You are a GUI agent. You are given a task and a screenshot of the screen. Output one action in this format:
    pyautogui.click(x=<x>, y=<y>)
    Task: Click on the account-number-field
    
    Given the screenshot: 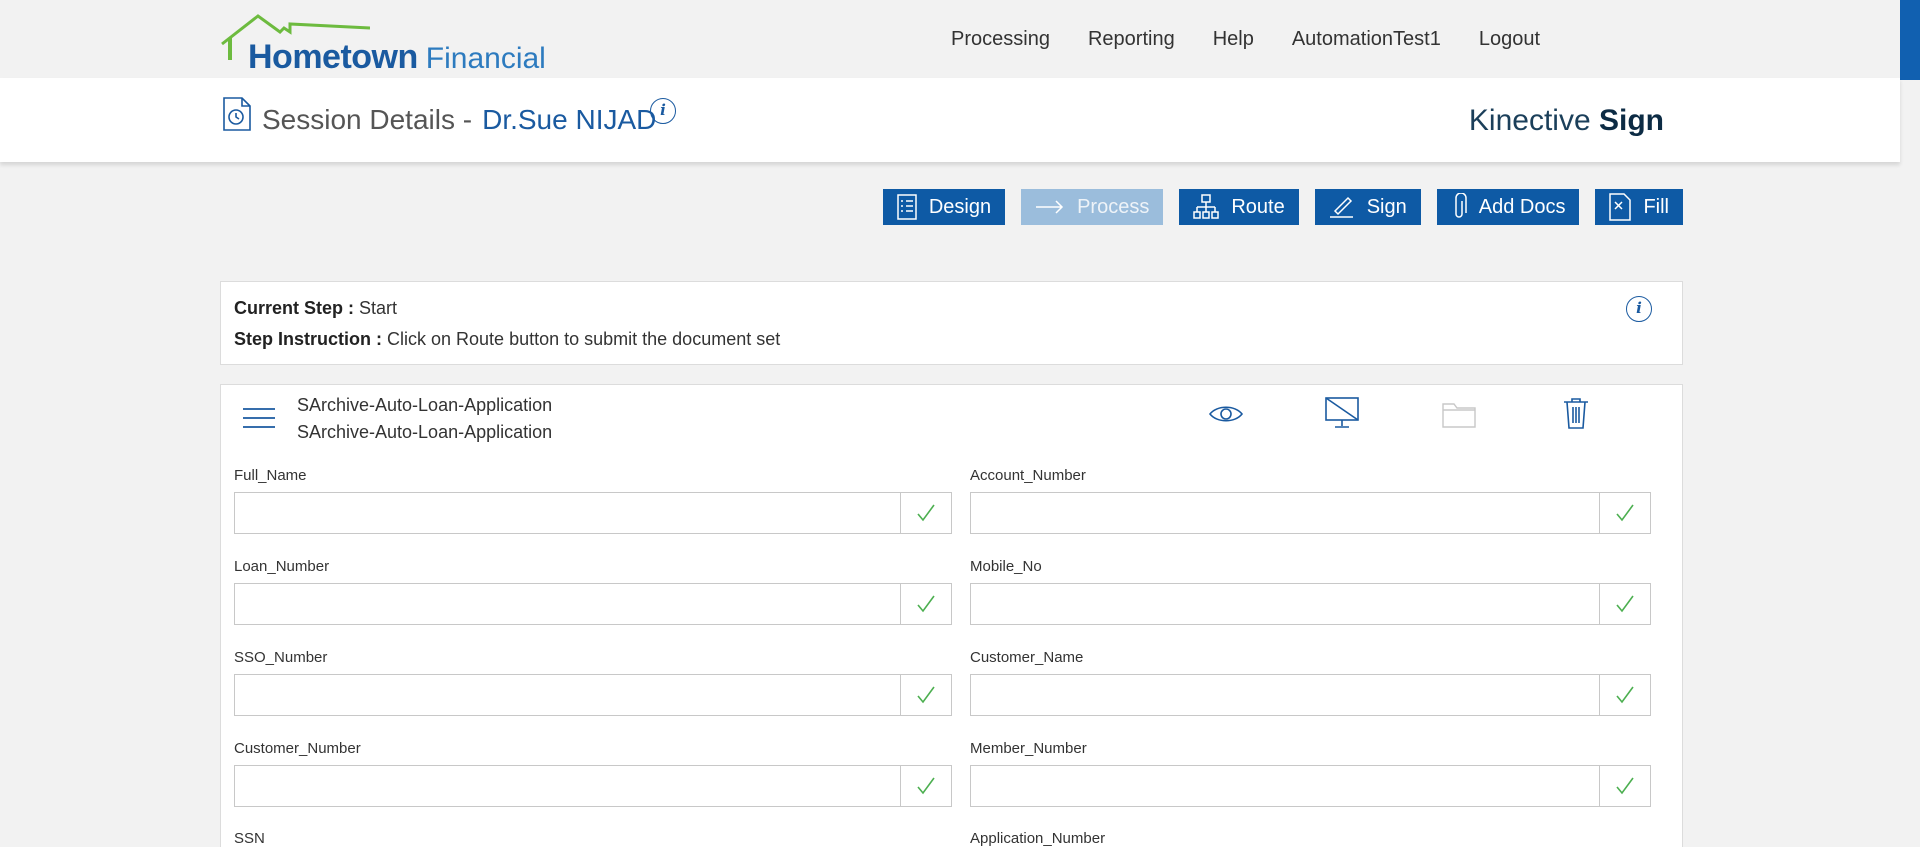 What is the action you would take?
    pyautogui.click(x=1310, y=513)
    